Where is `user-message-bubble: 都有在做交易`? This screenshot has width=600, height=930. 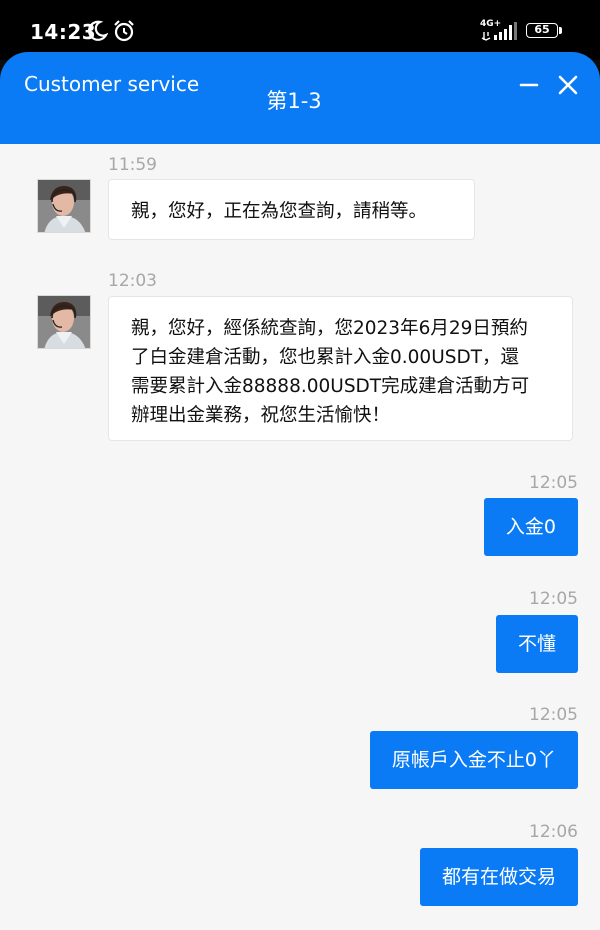 user-message-bubble: 都有在做交易 is located at coordinates (498, 877).